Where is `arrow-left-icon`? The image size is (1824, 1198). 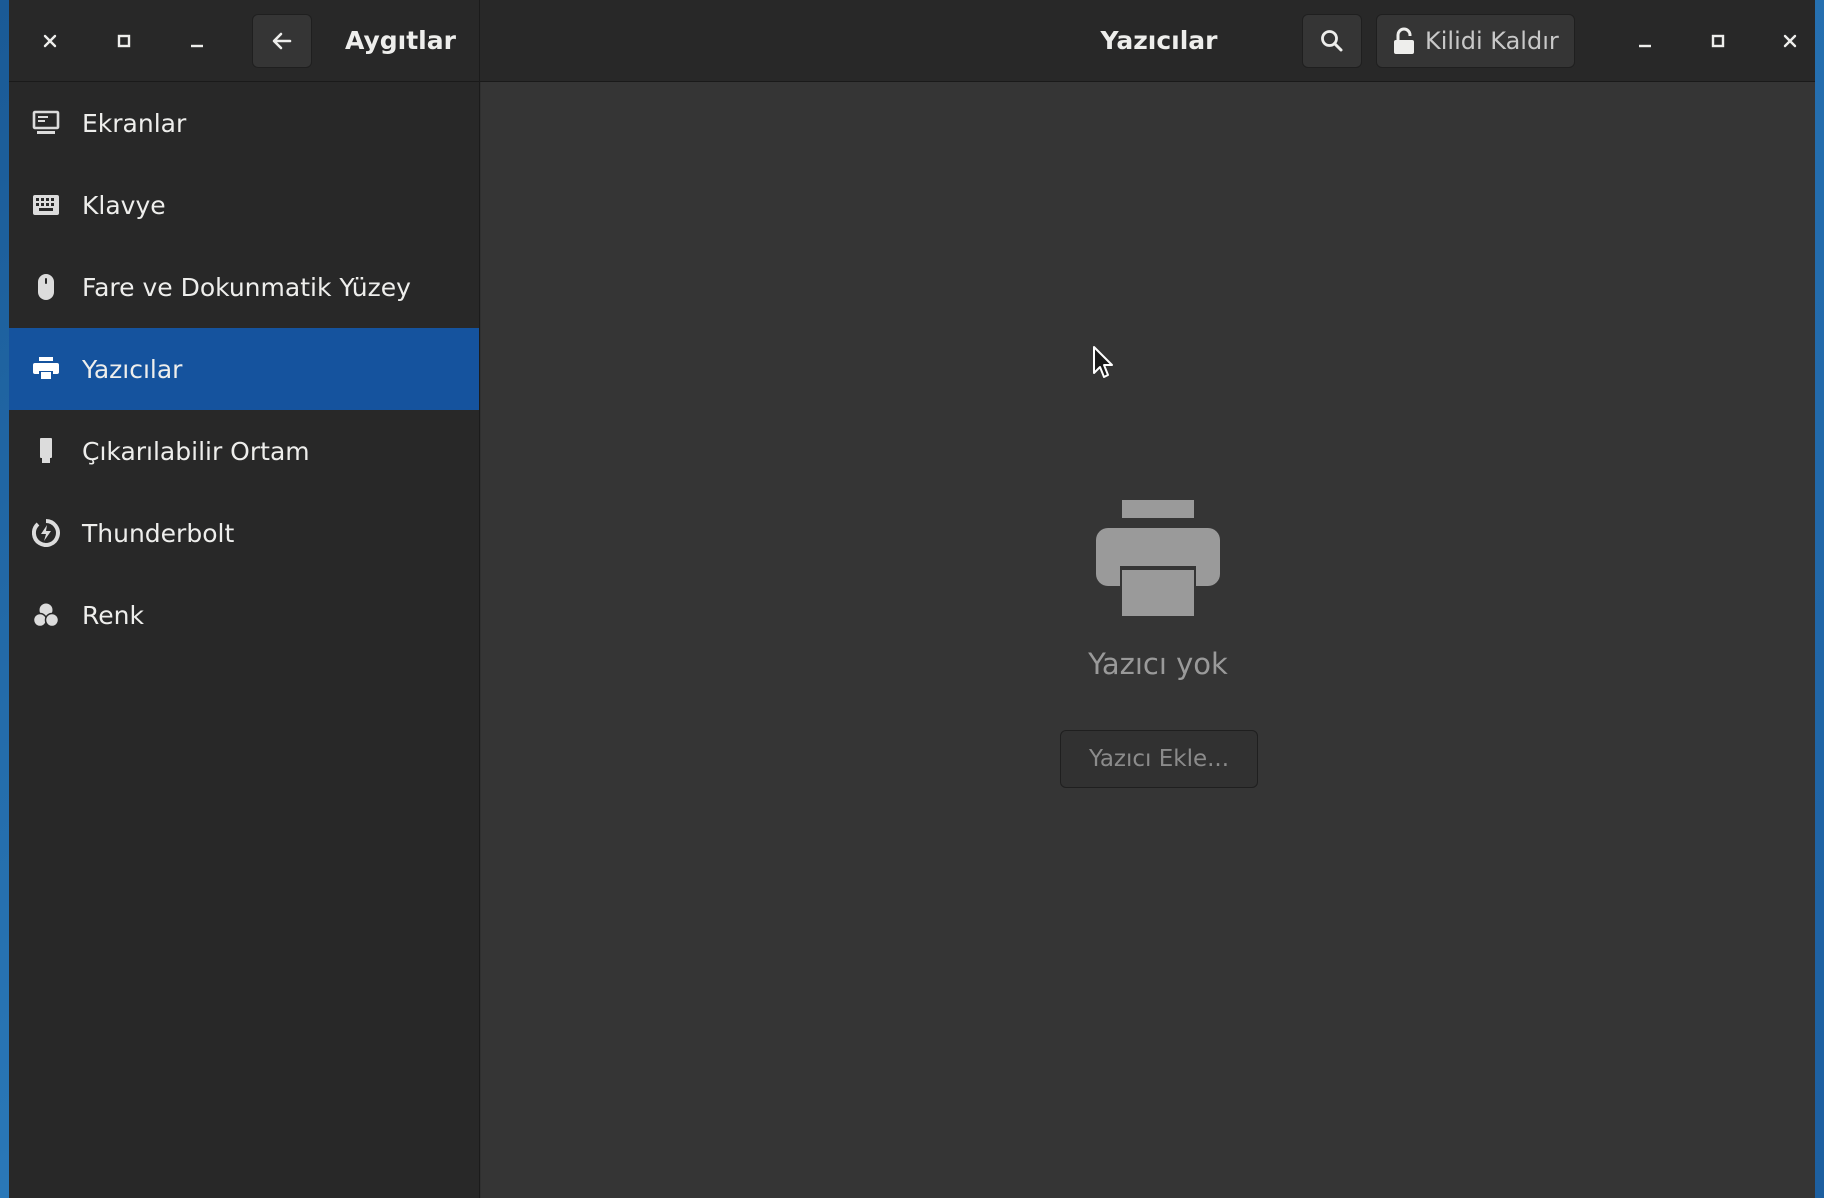 arrow-left-icon is located at coordinates (282, 41).